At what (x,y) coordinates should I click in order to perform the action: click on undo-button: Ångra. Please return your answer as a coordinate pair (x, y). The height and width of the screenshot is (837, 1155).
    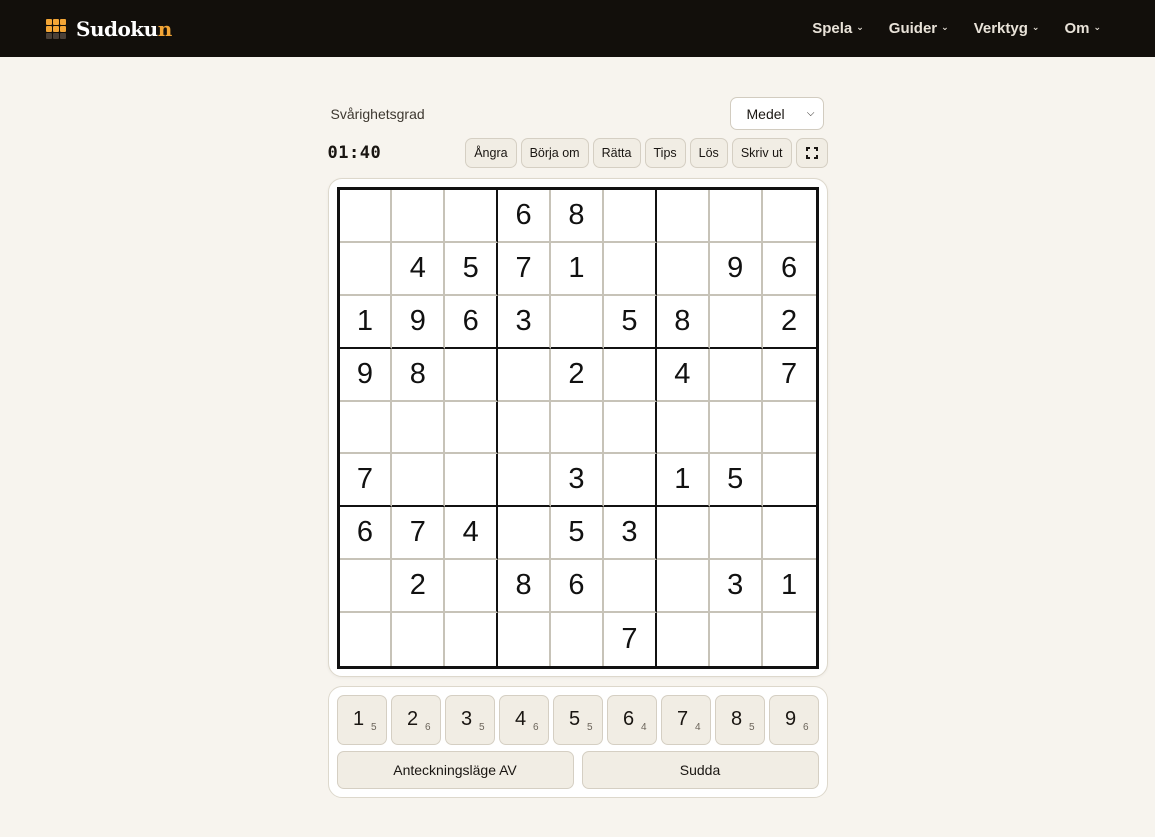
    Looking at the image, I should click on (491, 153).